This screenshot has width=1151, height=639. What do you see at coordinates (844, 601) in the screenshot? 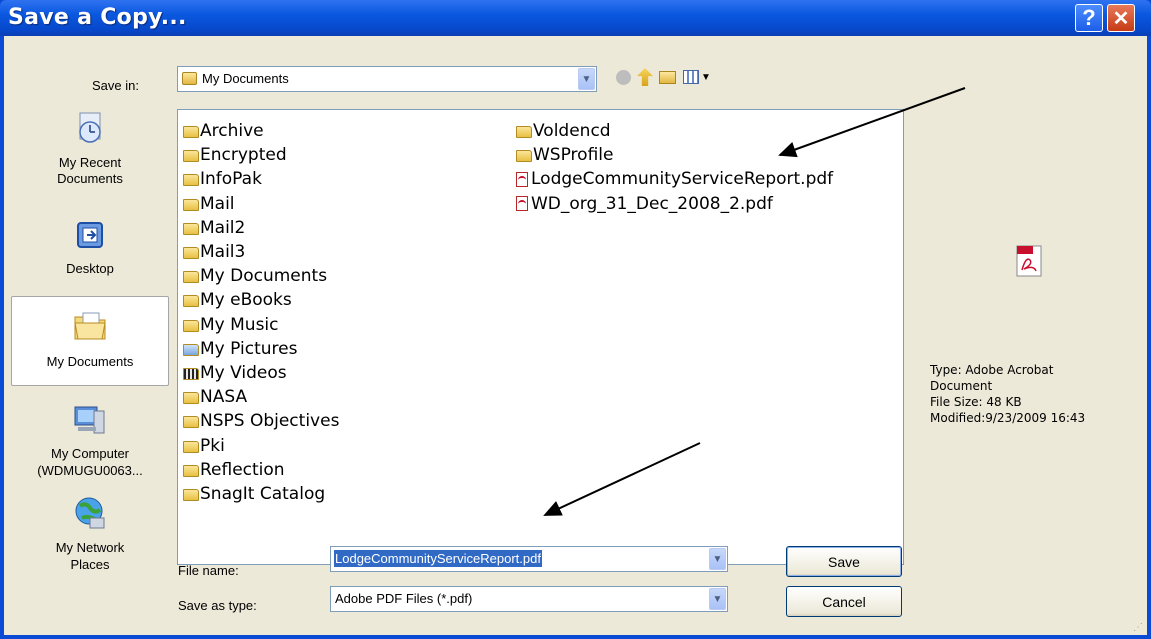
I see `cancel-button: Cancel` at bounding box center [844, 601].